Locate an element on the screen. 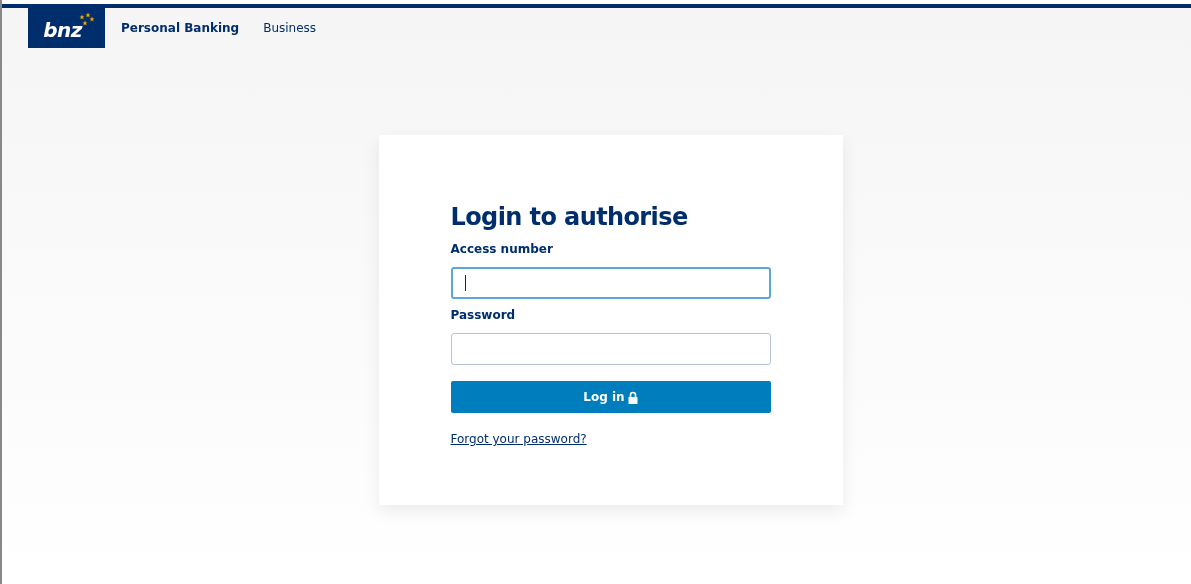 Image resolution: width=1191 pixels, height=584 pixels. lock-icon is located at coordinates (632, 397).